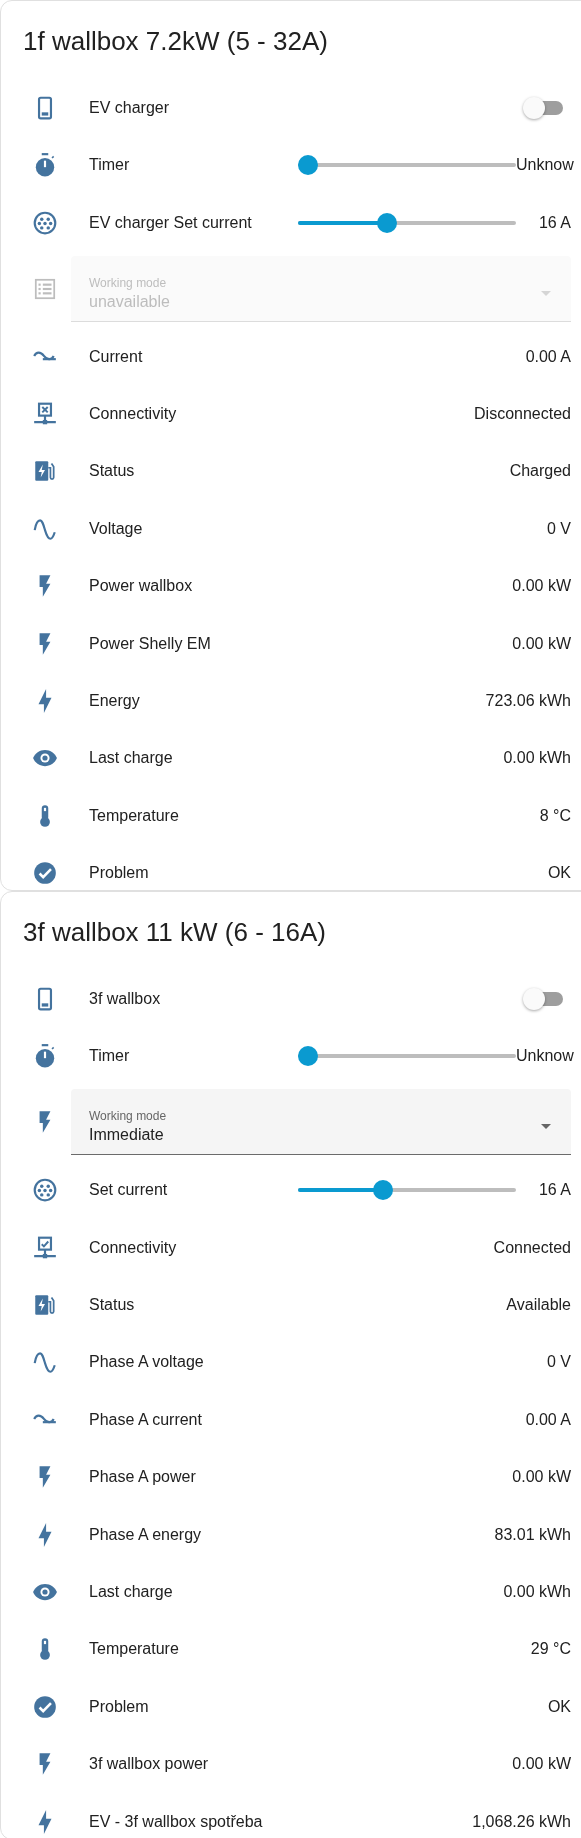 This screenshot has width=581, height=1838. I want to click on entity-label: Phase A voltage, so click(147, 1362).